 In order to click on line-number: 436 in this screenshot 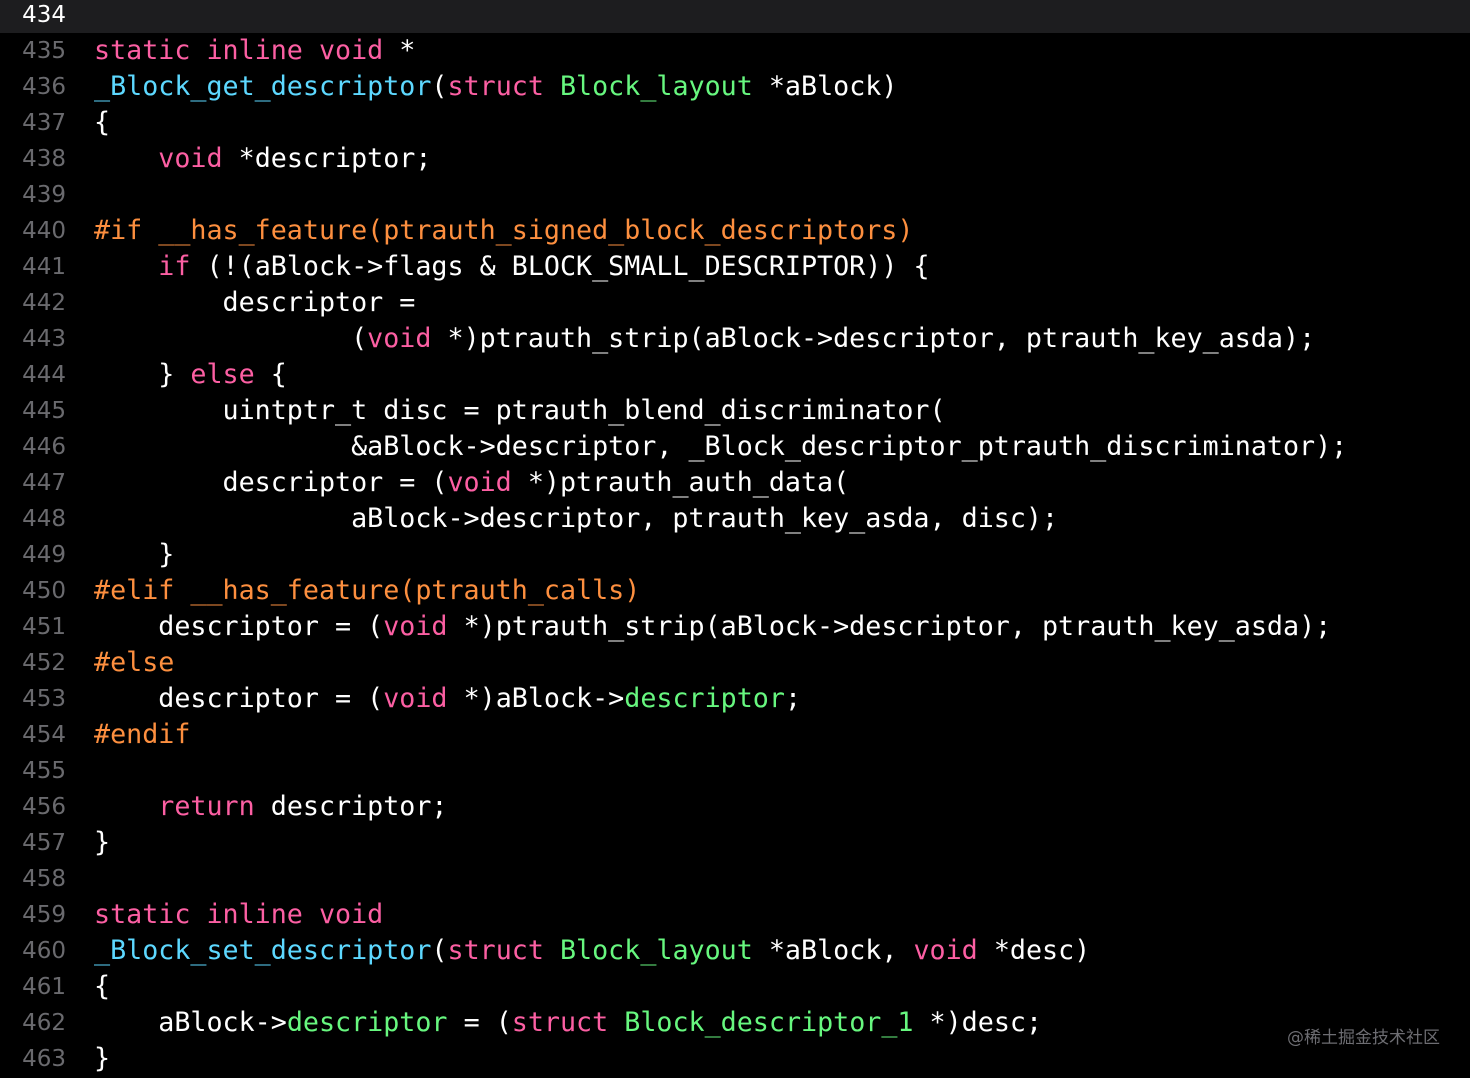, I will do `click(44, 87)`.